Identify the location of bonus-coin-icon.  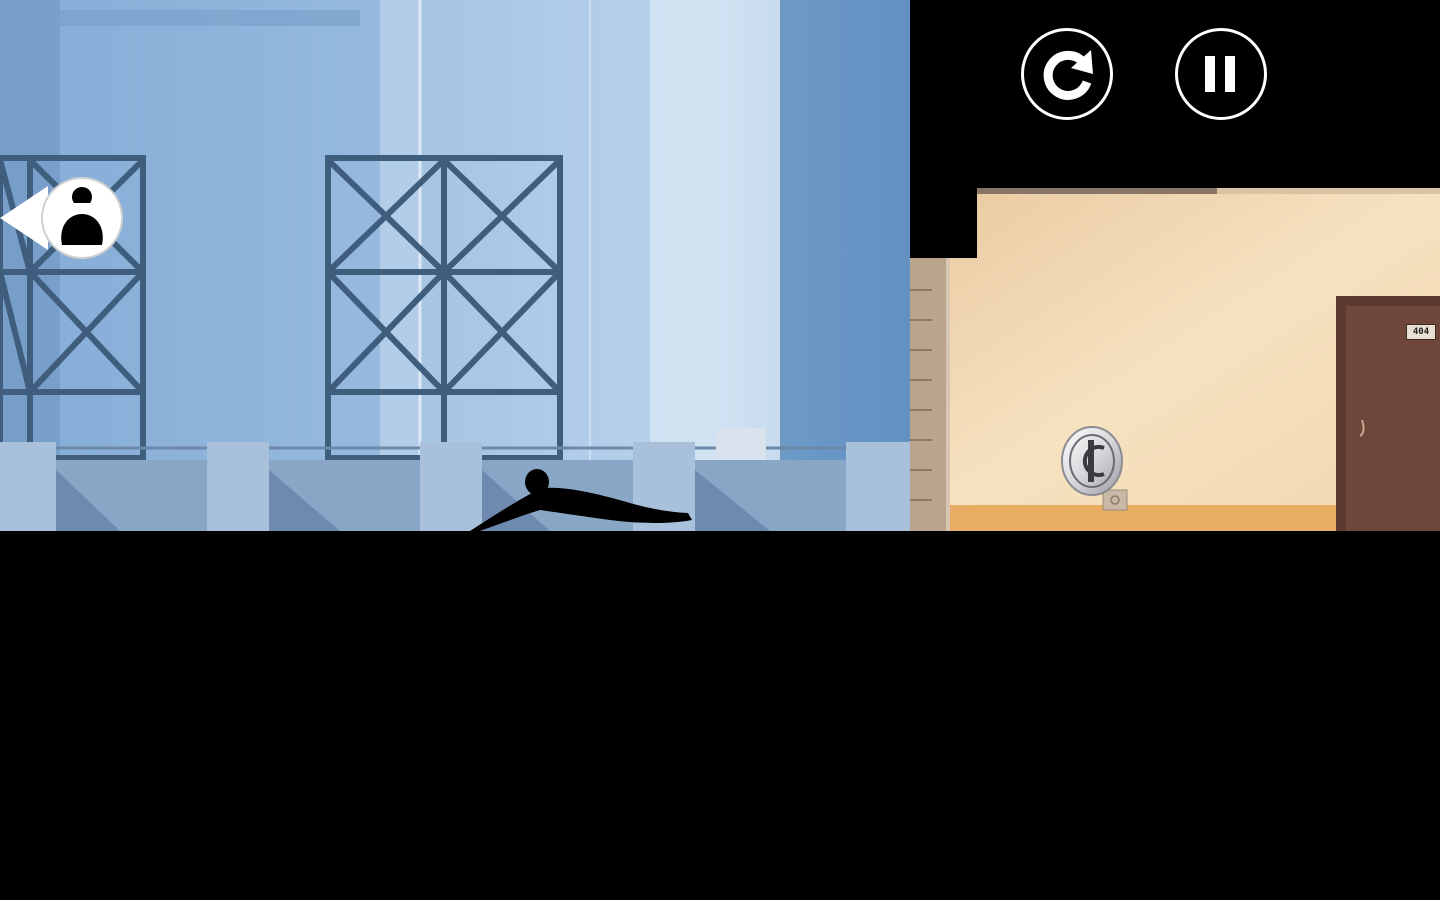
(1092, 461).